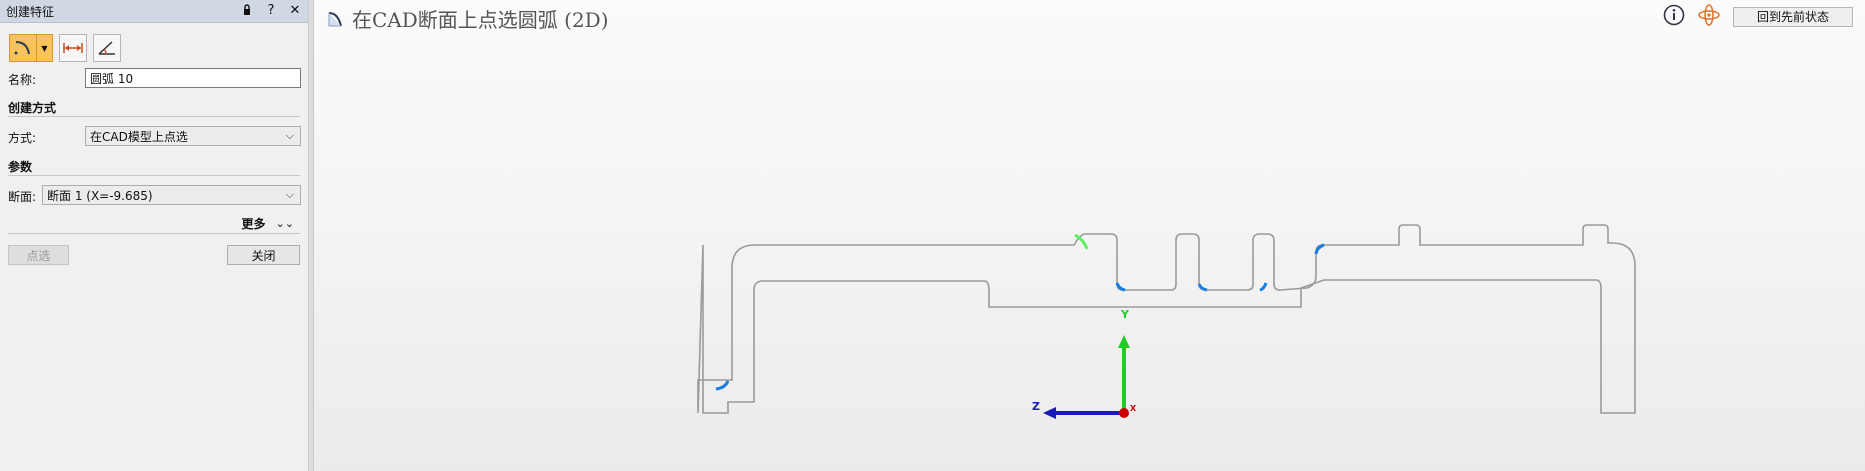 This screenshot has height=471, width=1865. What do you see at coordinates (253, 224) in the screenshot?
I see `more-label: 更多` at bounding box center [253, 224].